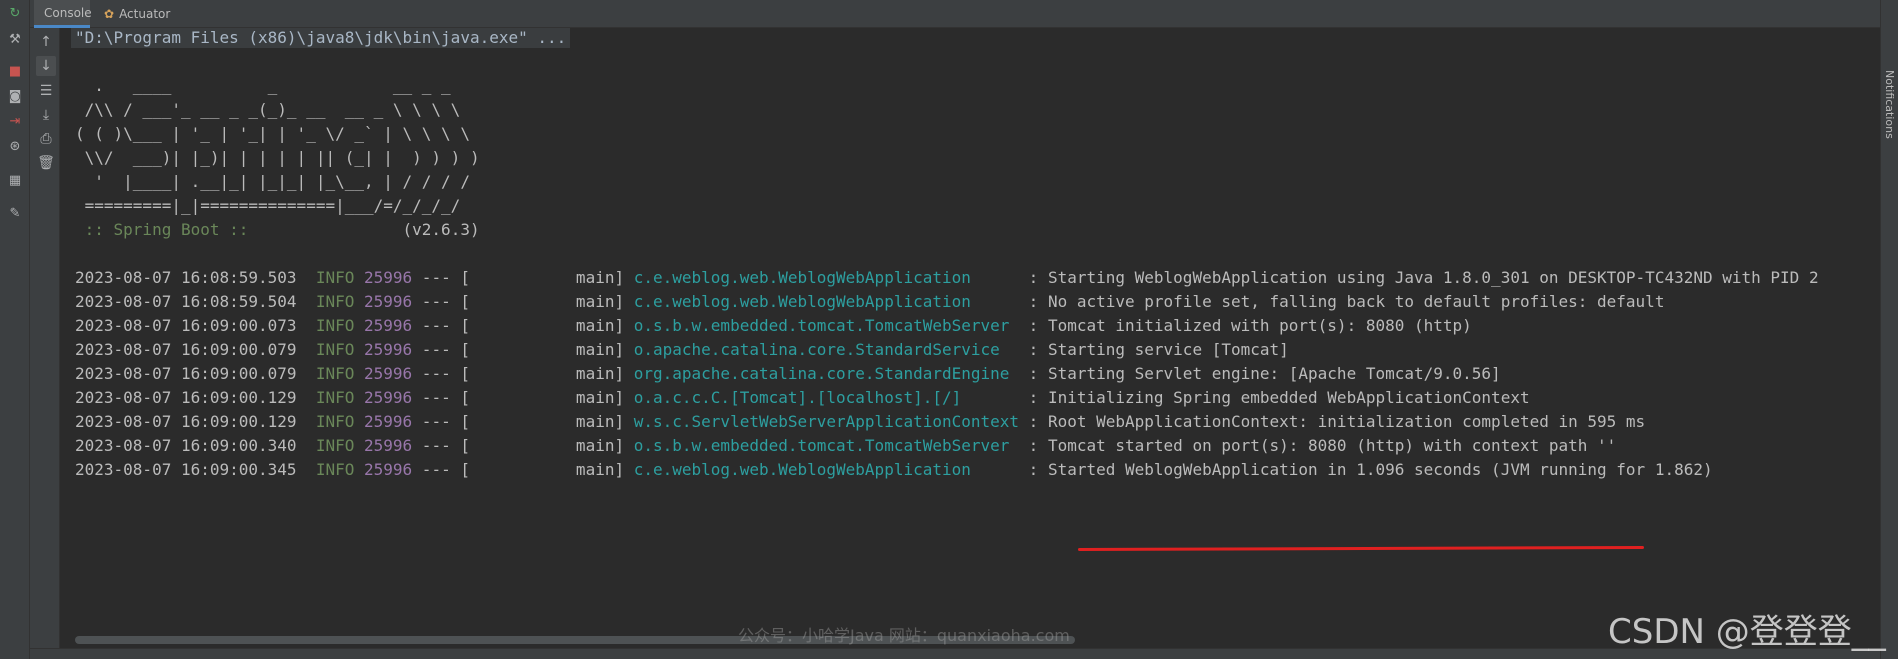 The height and width of the screenshot is (659, 1898). What do you see at coordinates (186, 277) in the screenshot?
I see `log-timestamp: 2023-08-07 16:08:59.503` at bounding box center [186, 277].